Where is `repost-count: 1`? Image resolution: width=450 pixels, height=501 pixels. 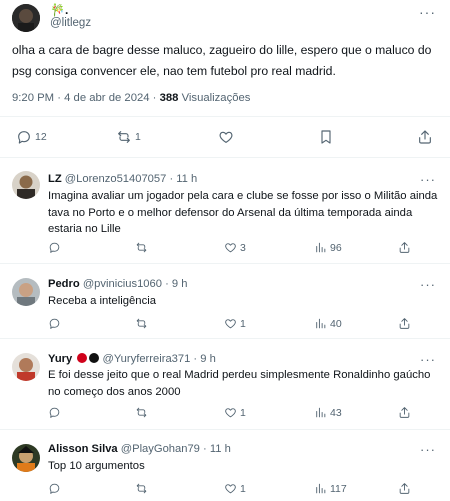
repost-count: 1 is located at coordinates (138, 137).